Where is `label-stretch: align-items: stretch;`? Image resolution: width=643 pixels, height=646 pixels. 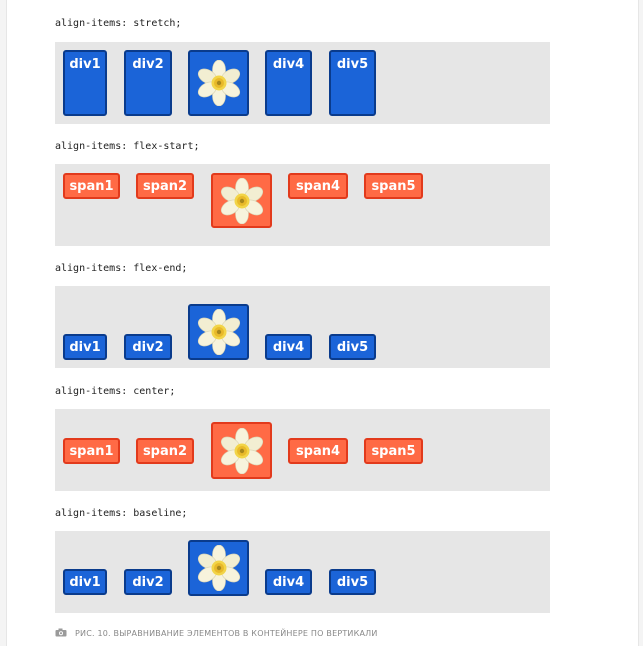
label-stretch: align-items: stretch; is located at coordinates (118, 23).